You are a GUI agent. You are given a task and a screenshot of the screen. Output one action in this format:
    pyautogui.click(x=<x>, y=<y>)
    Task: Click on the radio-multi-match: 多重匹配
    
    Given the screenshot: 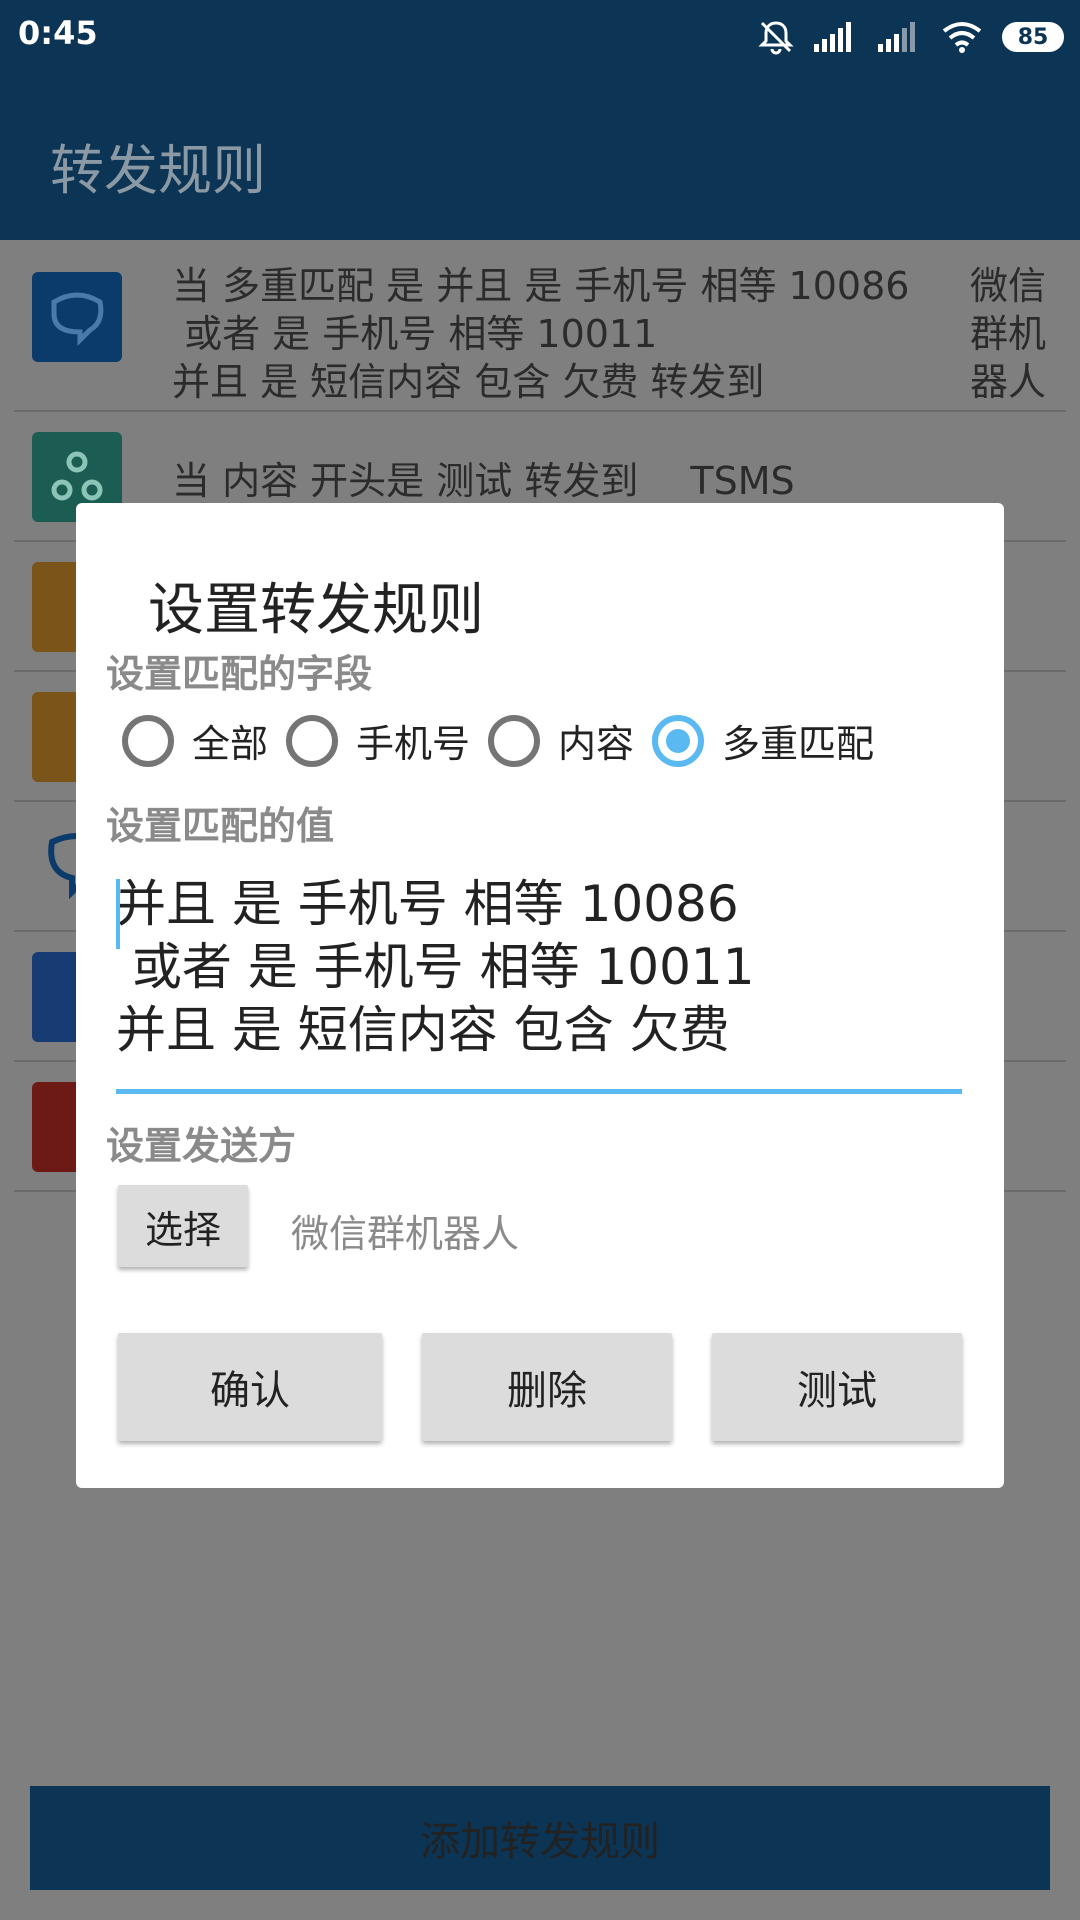 What is the action you would take?
    pyautogui.click(x=763, y=740)
    